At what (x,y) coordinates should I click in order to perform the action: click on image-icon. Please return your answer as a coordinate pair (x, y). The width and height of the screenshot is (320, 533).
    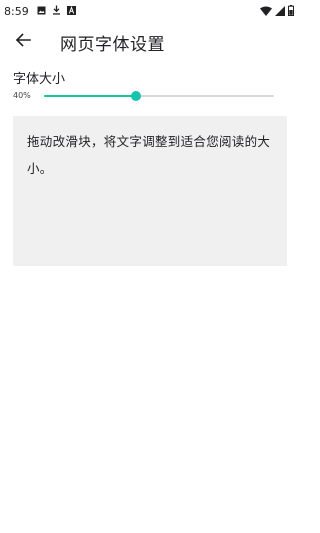
    Looking at the image, I should click on (41, 11).